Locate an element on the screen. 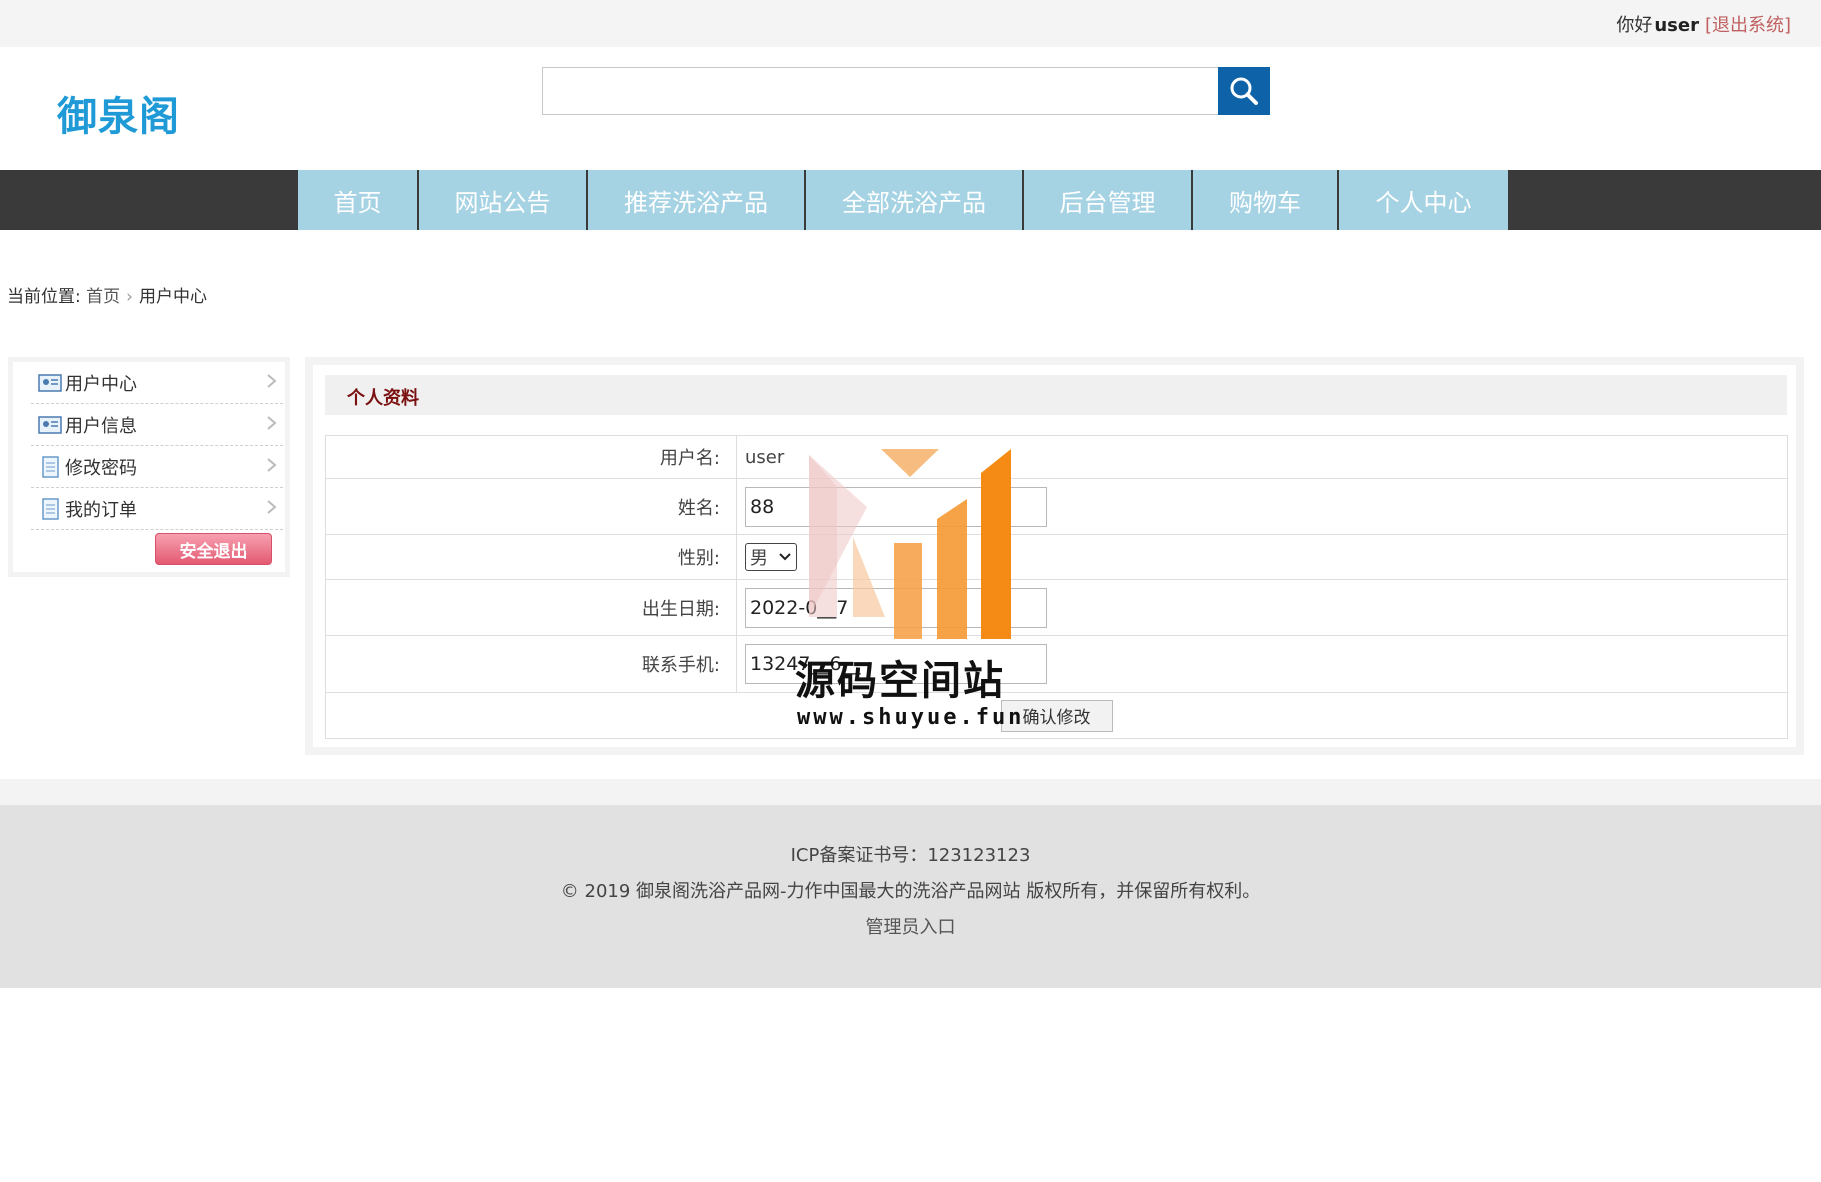 The image size is (1821, 1182). sidebar: 用户中心 用户信息 修改密码 我的订单 安全退出 is located at coordinates (149, 467).